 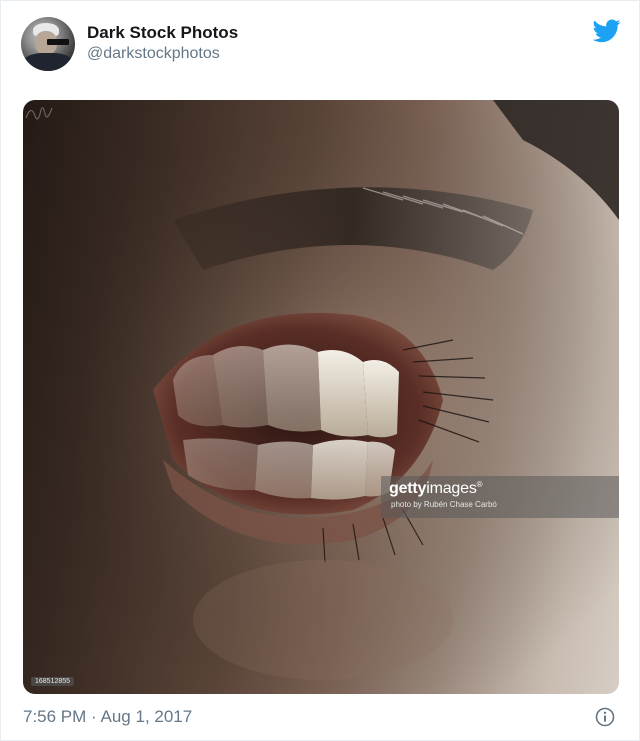 What do you see at coordinates (444, 504) in the screenshot?
I see `photo-credit: photo by Rubén Chase Carbó` at bounding box center [444, 504].